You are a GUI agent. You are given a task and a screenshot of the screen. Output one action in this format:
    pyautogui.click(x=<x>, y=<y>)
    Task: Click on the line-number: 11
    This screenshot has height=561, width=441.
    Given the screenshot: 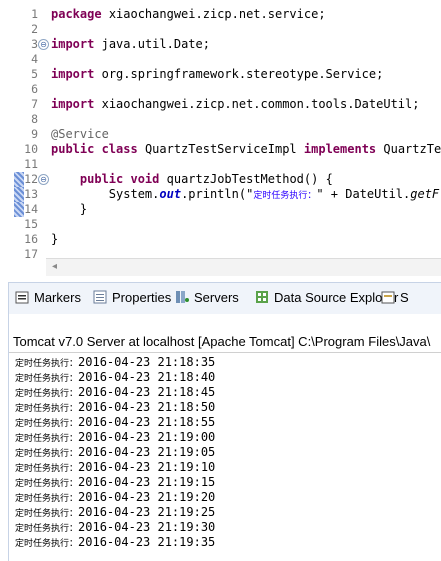 What is the action you would take?
    pyautogui.click(x=31, y=164)
    